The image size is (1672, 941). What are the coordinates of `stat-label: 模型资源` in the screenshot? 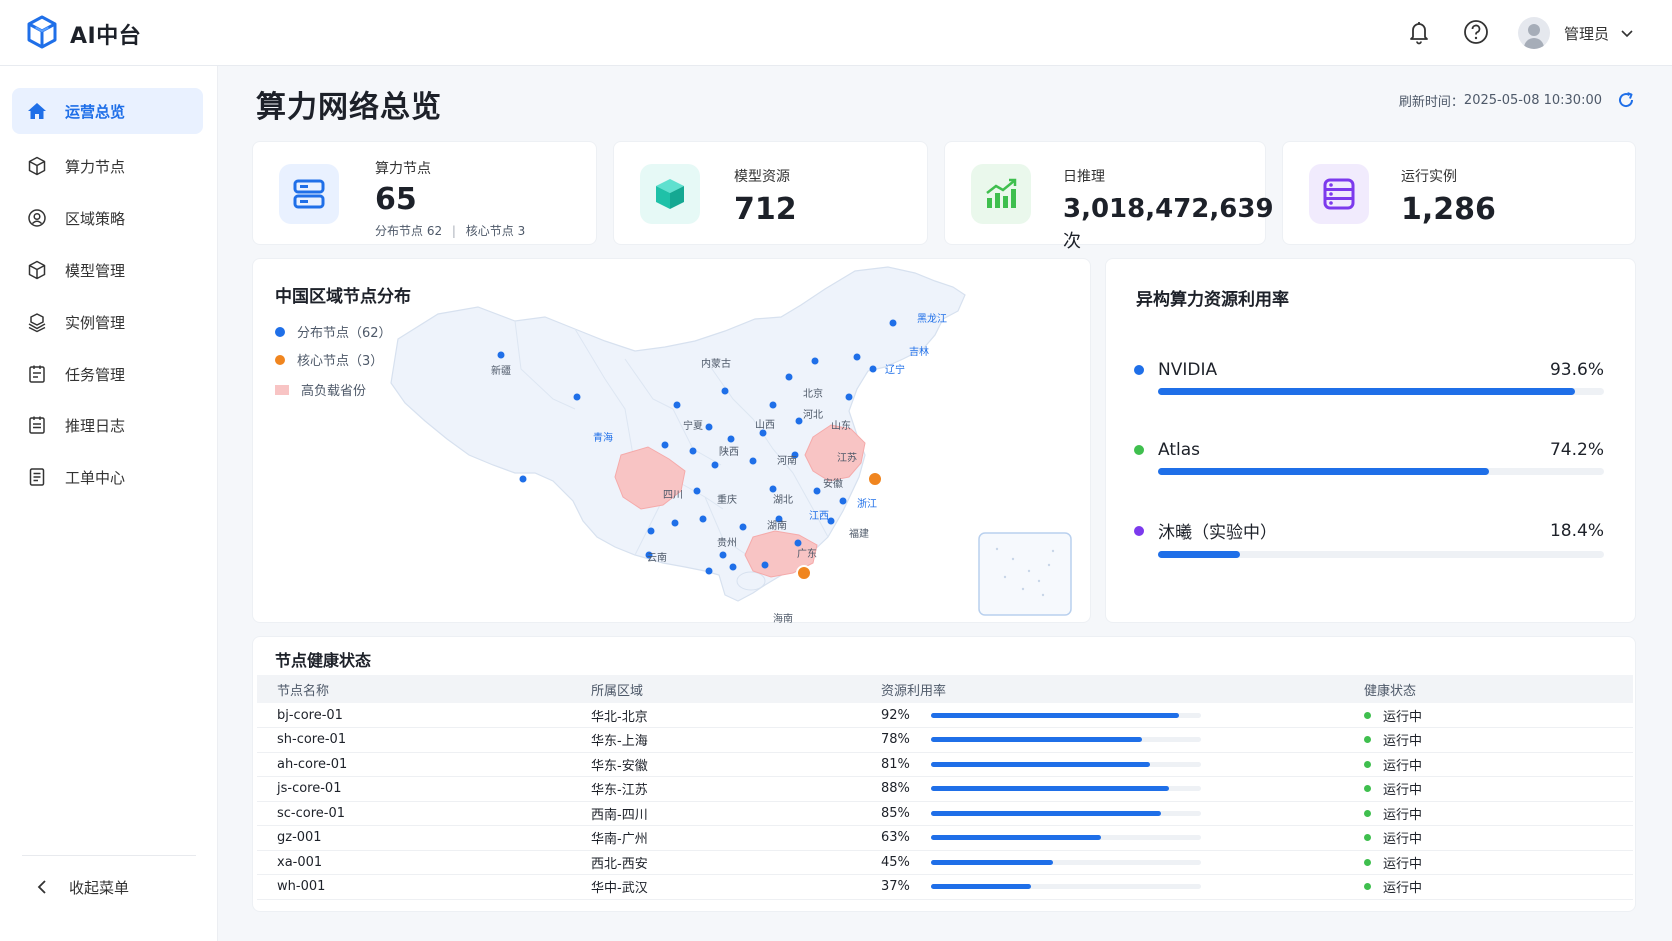 It's located at (762, 177).